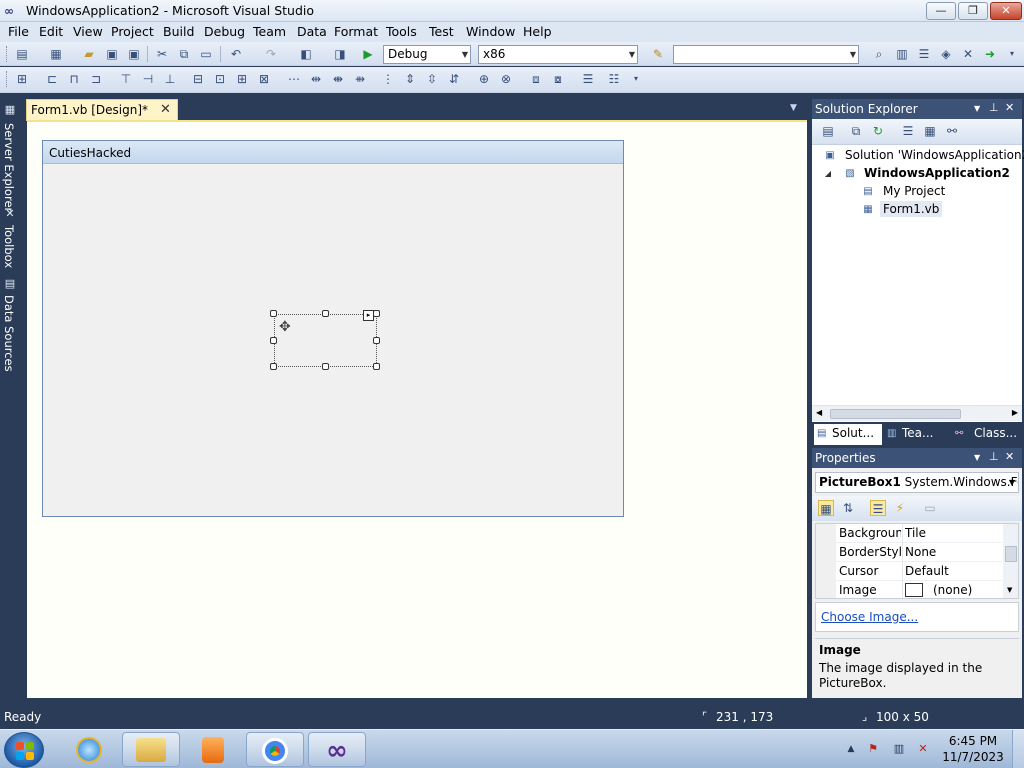 Image resolution: width=1024 pixels, height=768 pixels. What do you see at coordinates (937, 173) in the screenshot?
I see `tree-item-project: WindowsApplication2` at bounding box center [937, 173].